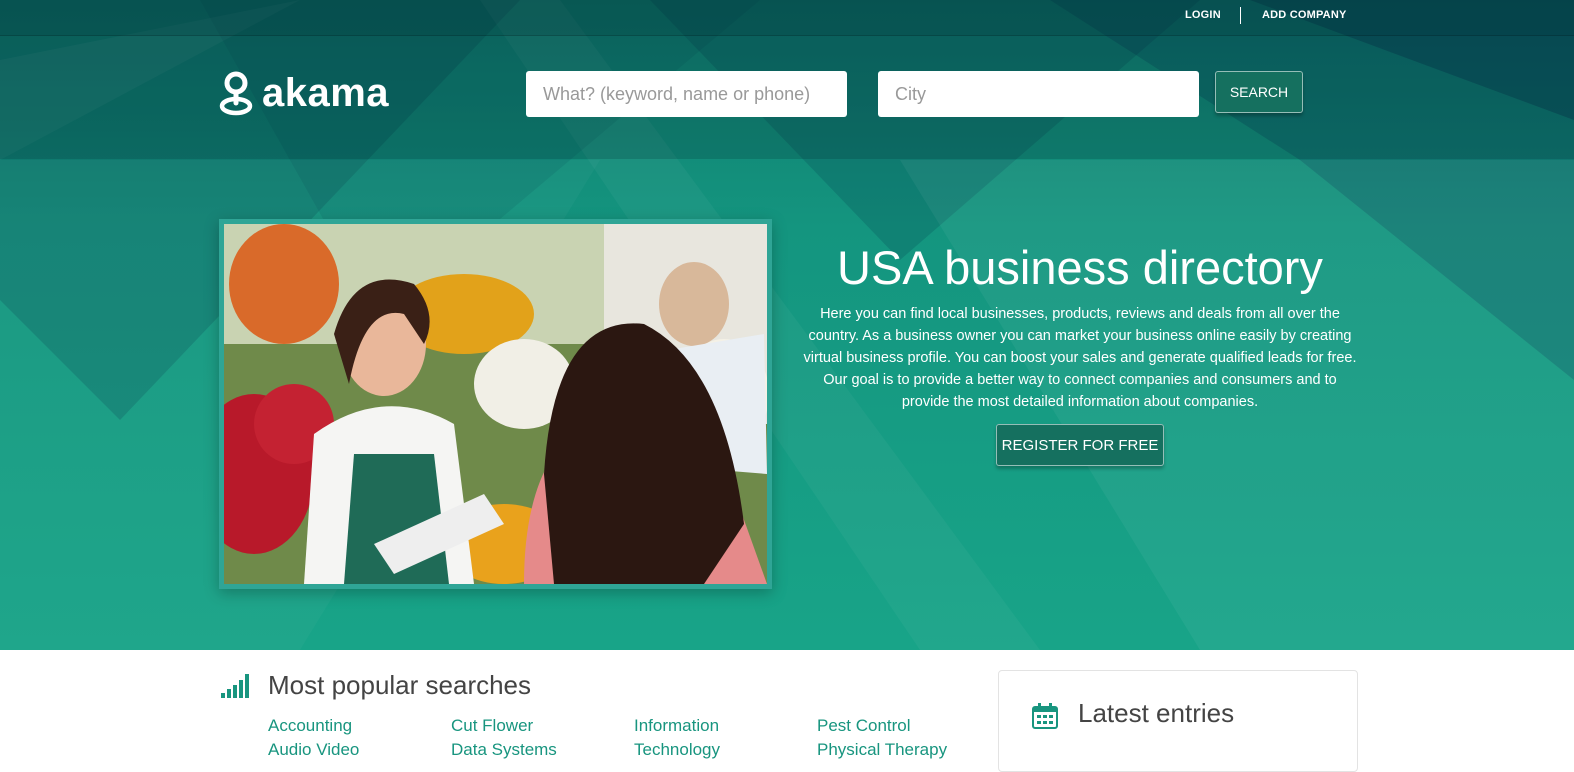  What do you see at coordinates (1080, 445) in the screenshot?
I see `register-button: REGISTER FOR FREE` at bounding box center [1080, 445].